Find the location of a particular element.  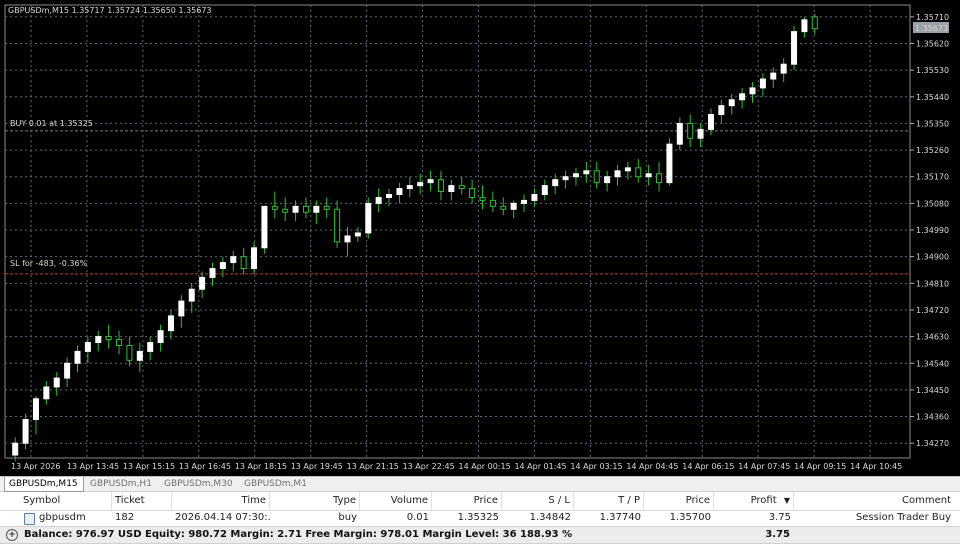

price-tick-label: 1.34450 is located at coordinates (932, 390).